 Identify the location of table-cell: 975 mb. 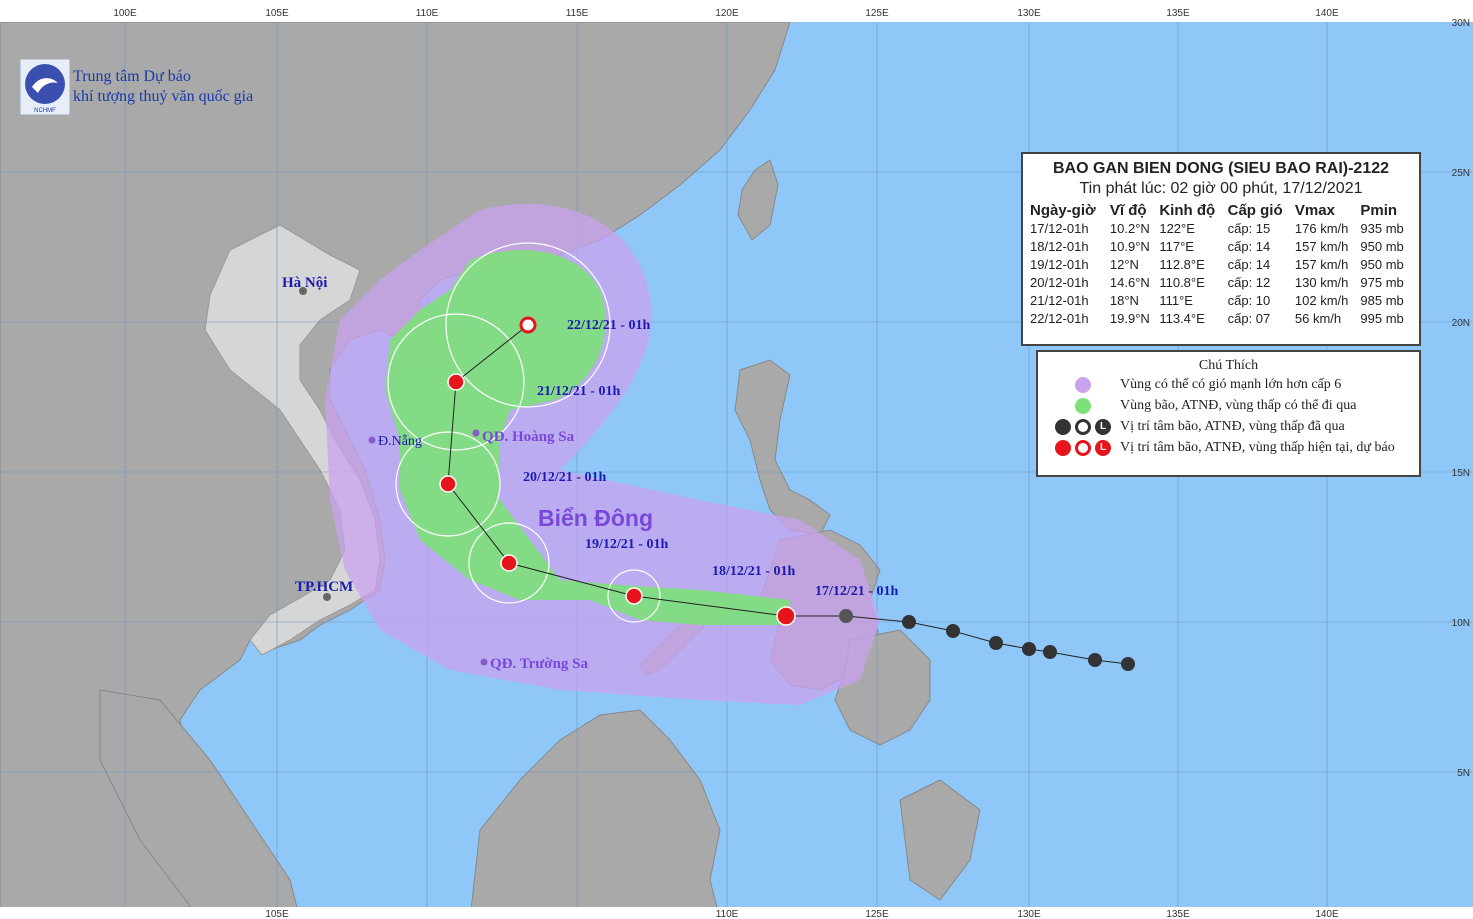
(1382, 282).